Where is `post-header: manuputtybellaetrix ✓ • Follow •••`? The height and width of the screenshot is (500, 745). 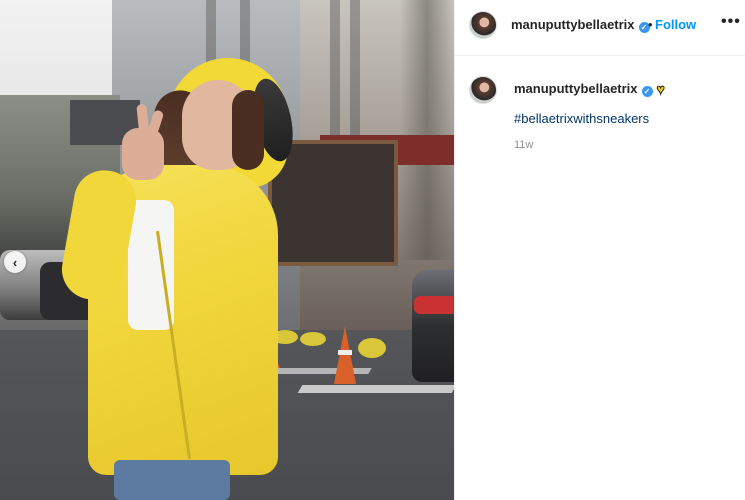
post-header: manuputtybellaetrix ✓ • Follow ••• is located at coordinates (600, 28).